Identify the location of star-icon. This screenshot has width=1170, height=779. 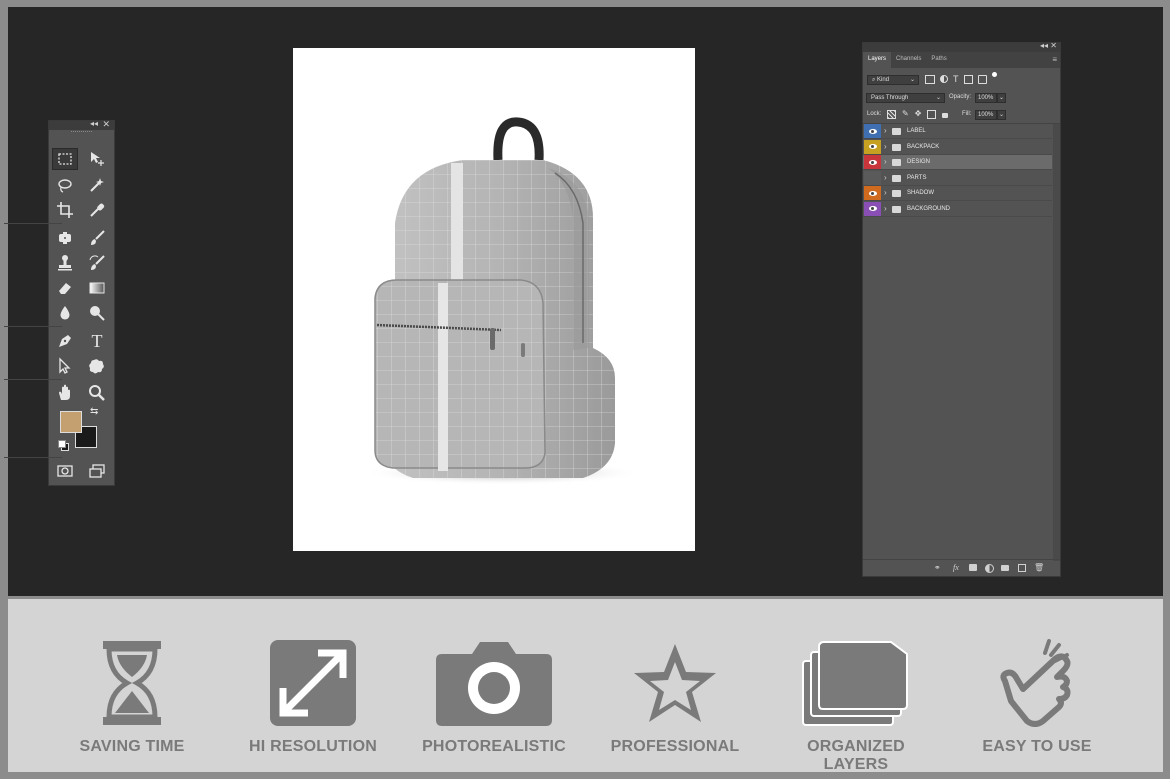
(675, 683).